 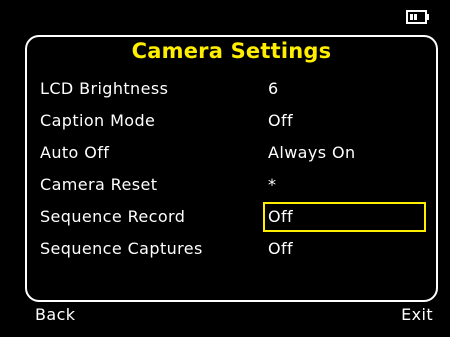 What do you see at coordinates (55, 314) in the screenshot?
I see `back-softkey: Back` at bounding box center [55, 314].